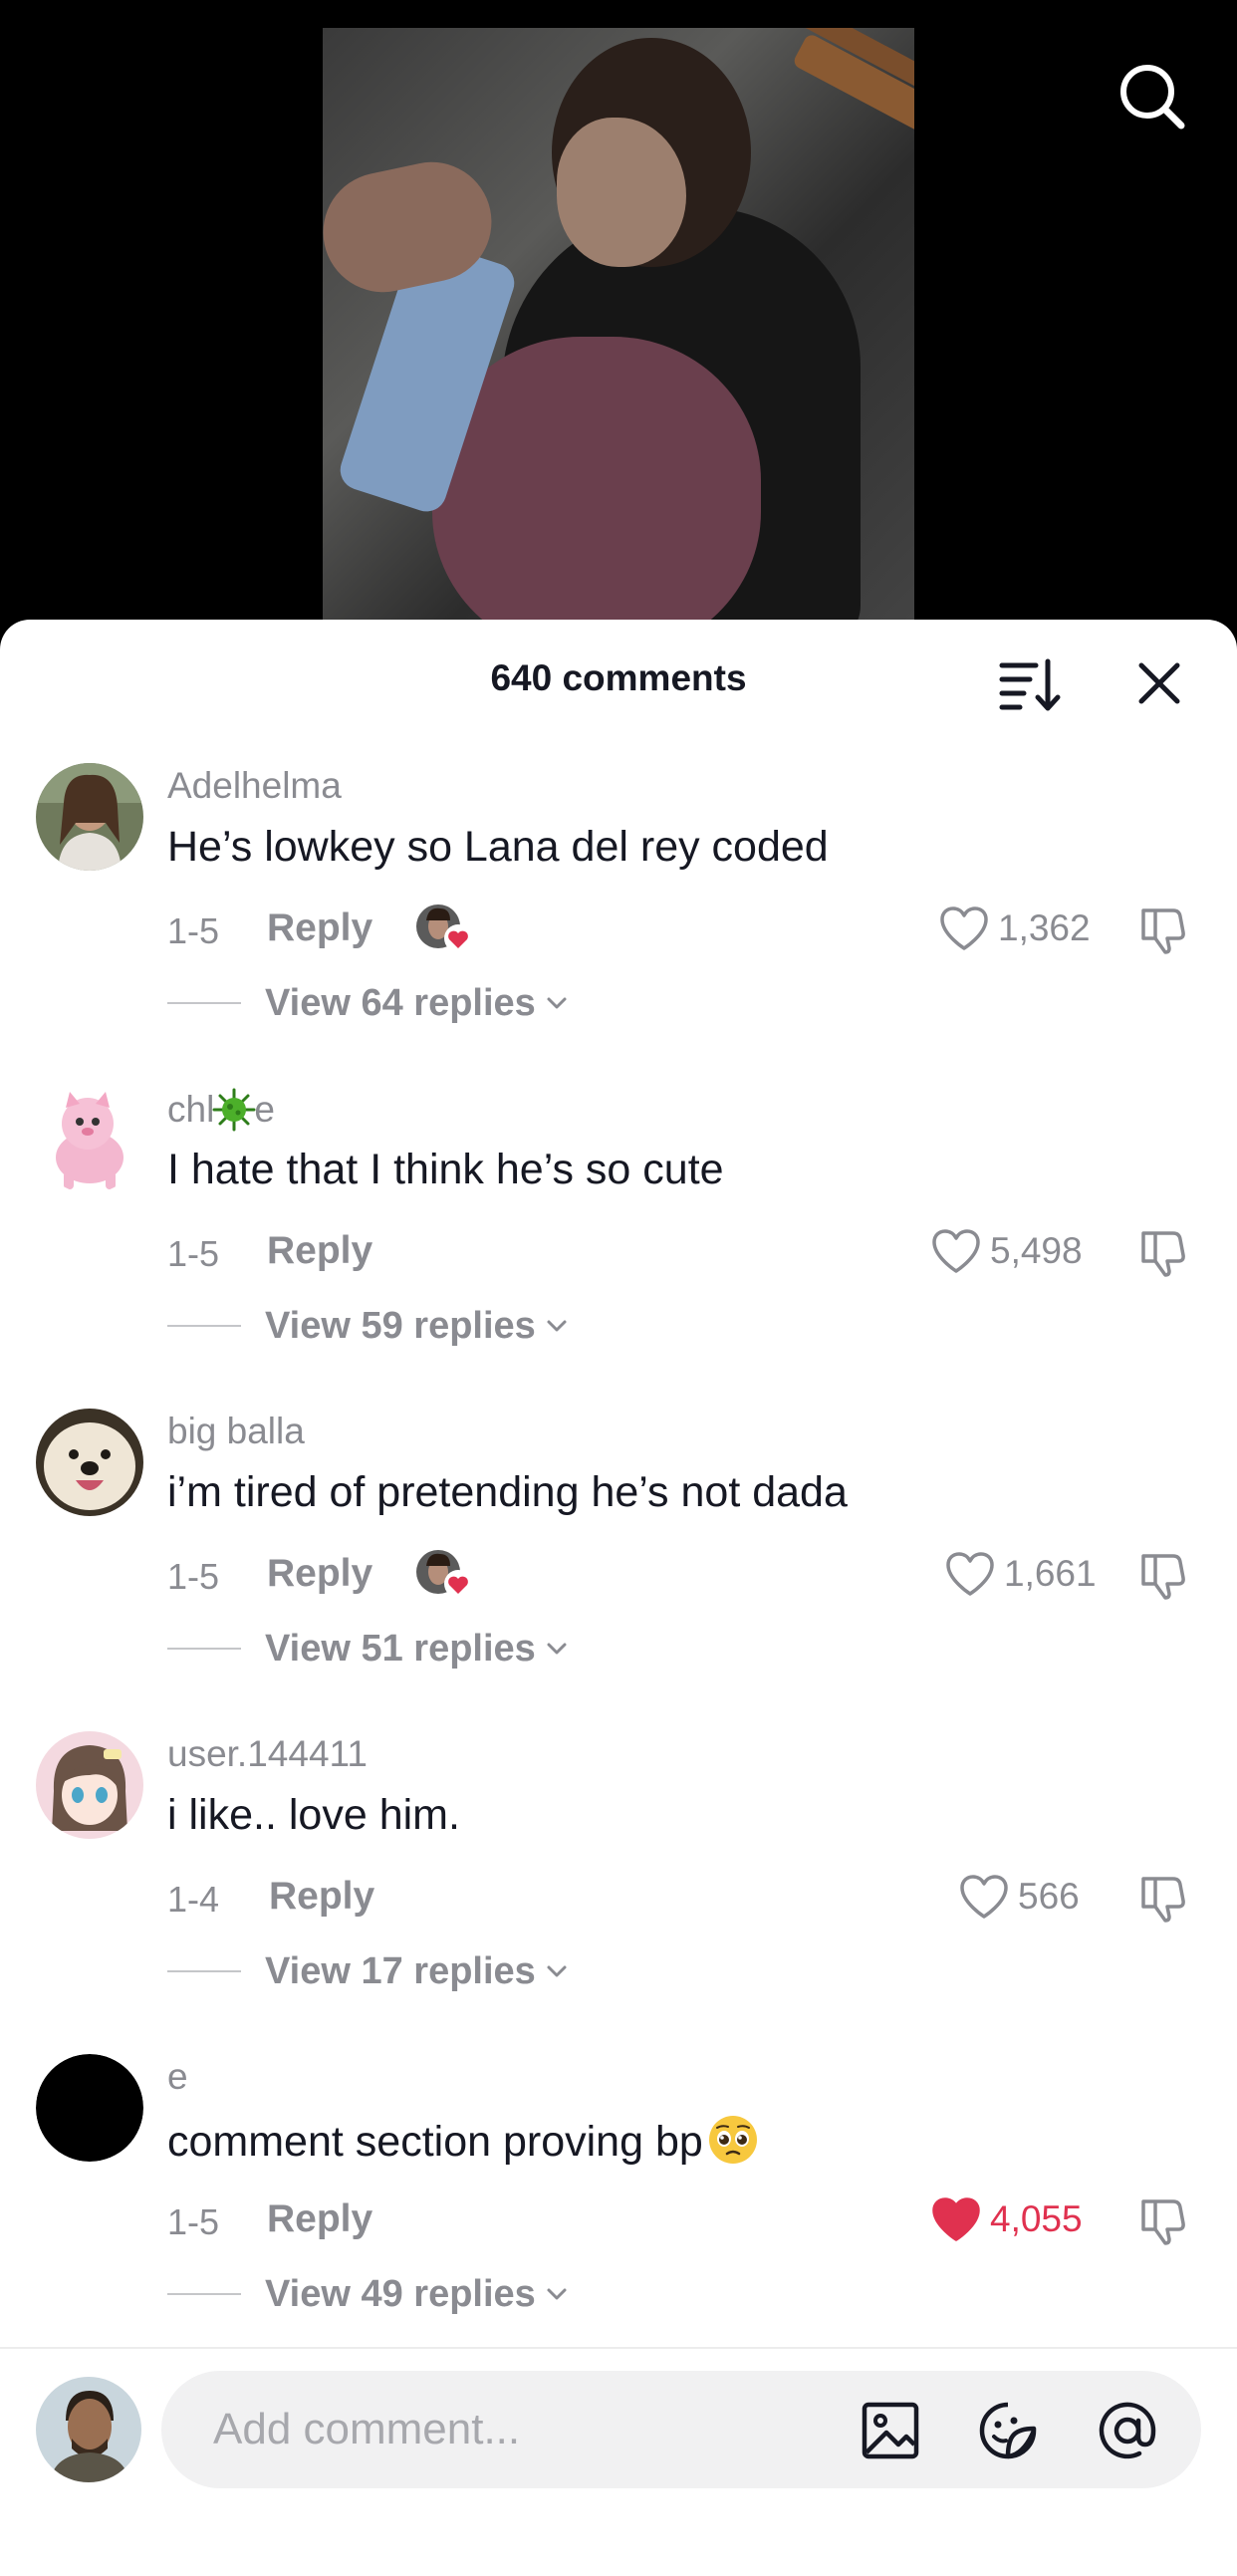  I want to click on pleading-face-icon, so click(732, 2140).